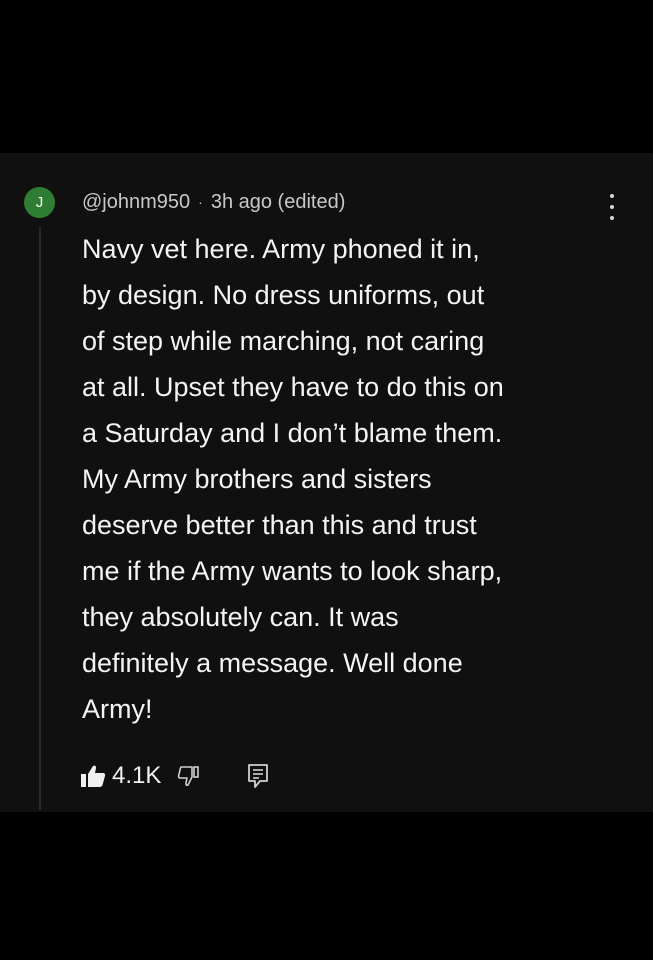 The height and width of the screenshot is (960, 653). Describe the element at coordinates (278, 202) in the screenshot. I see `comment-timestamp: 3h ago (edited)` at that location.